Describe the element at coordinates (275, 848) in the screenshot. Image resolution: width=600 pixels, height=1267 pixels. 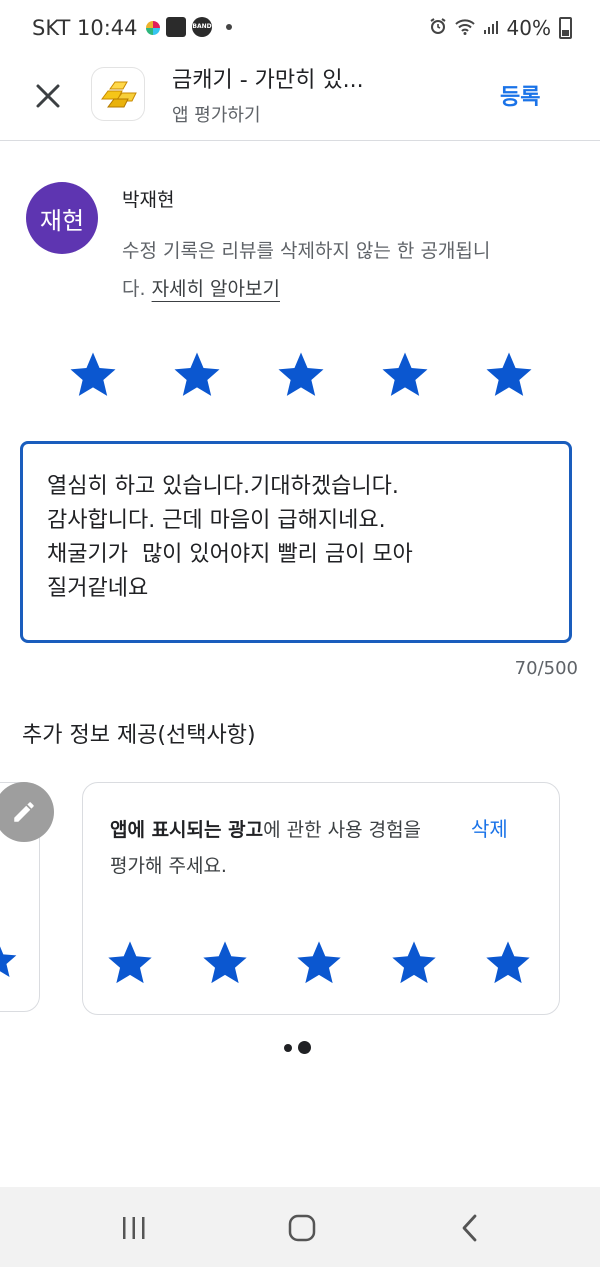
I see `ads-card-text: 앱에 표시되는 광고에 관한 사용 경험을 평가해 주세요.` at that location.